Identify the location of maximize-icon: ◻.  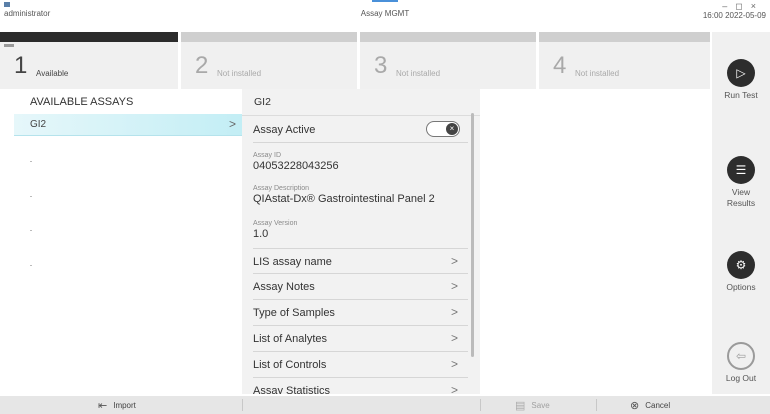
(742, 6).